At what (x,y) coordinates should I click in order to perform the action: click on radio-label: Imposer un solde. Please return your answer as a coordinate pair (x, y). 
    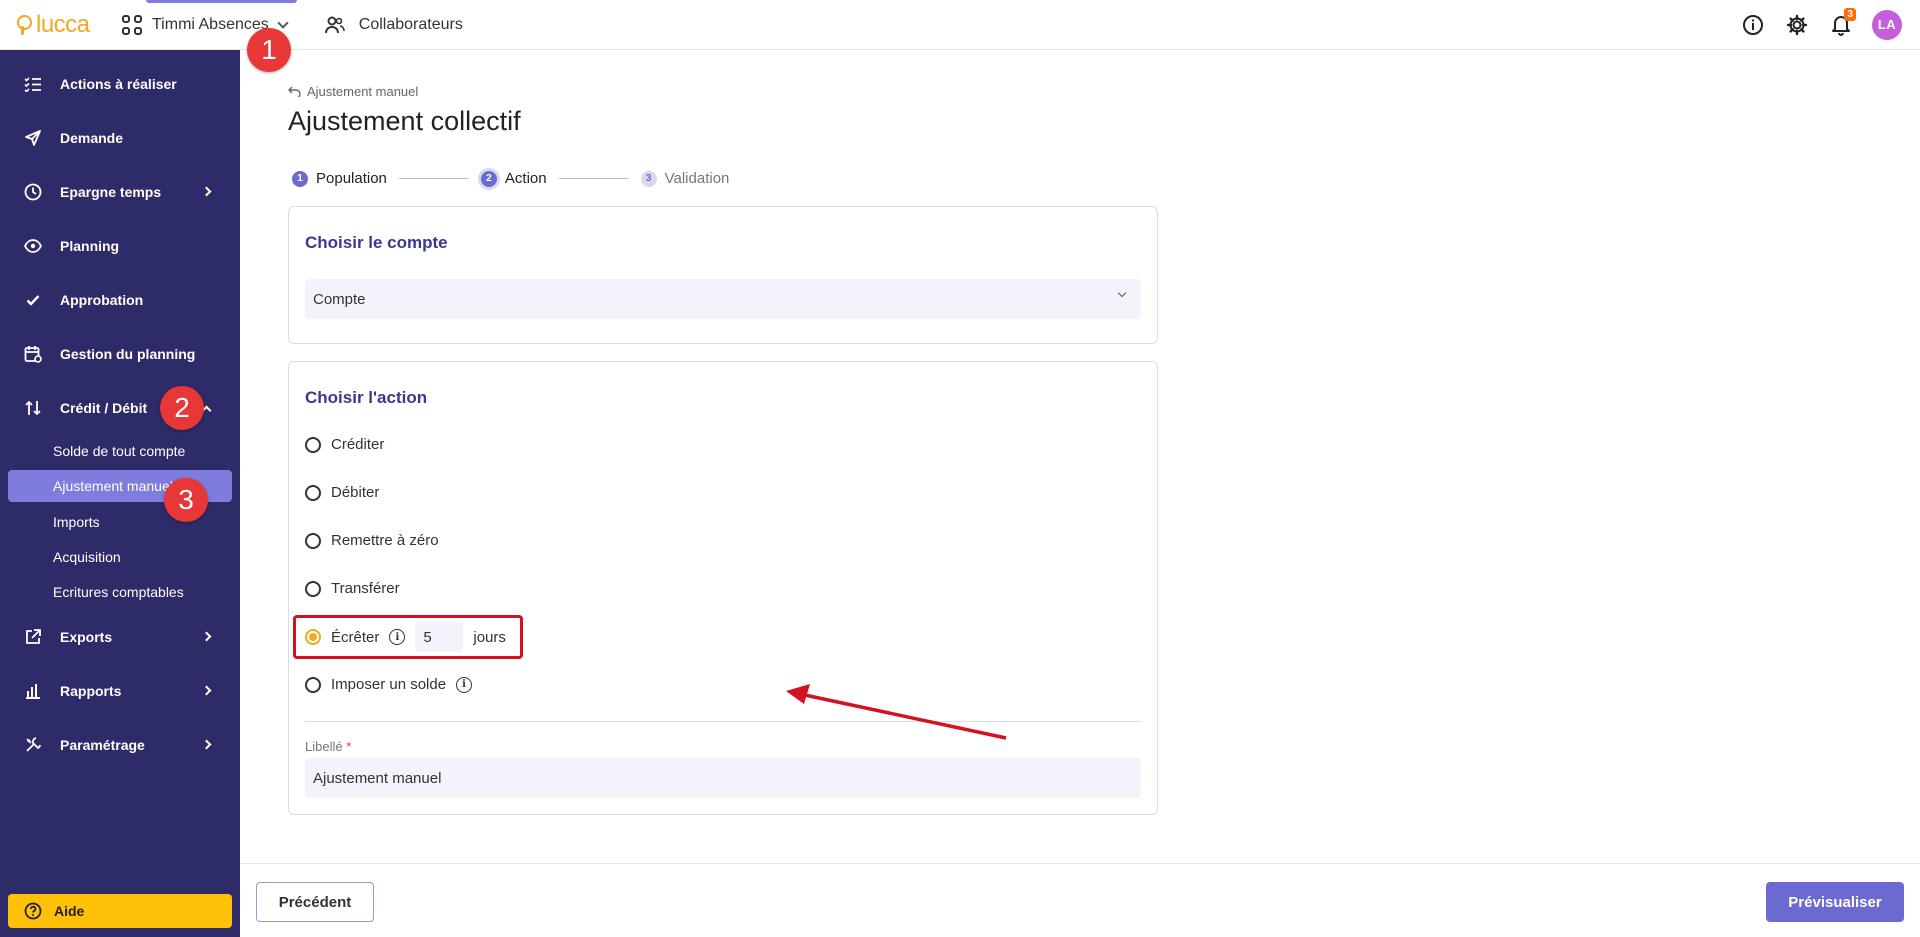
    Looking at the image, I should click on (389, 684).